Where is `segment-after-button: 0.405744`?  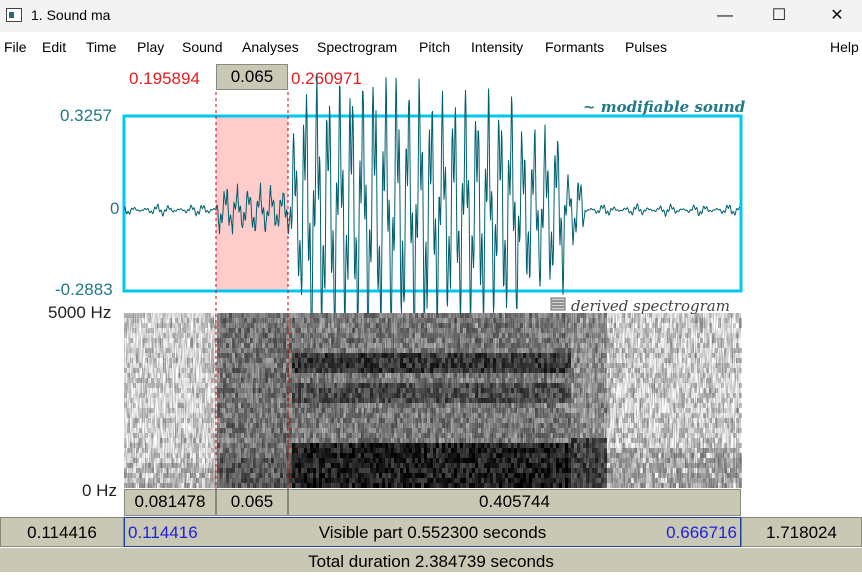
segment-after-button: 0.405744 is located at coordinates (514, 502).